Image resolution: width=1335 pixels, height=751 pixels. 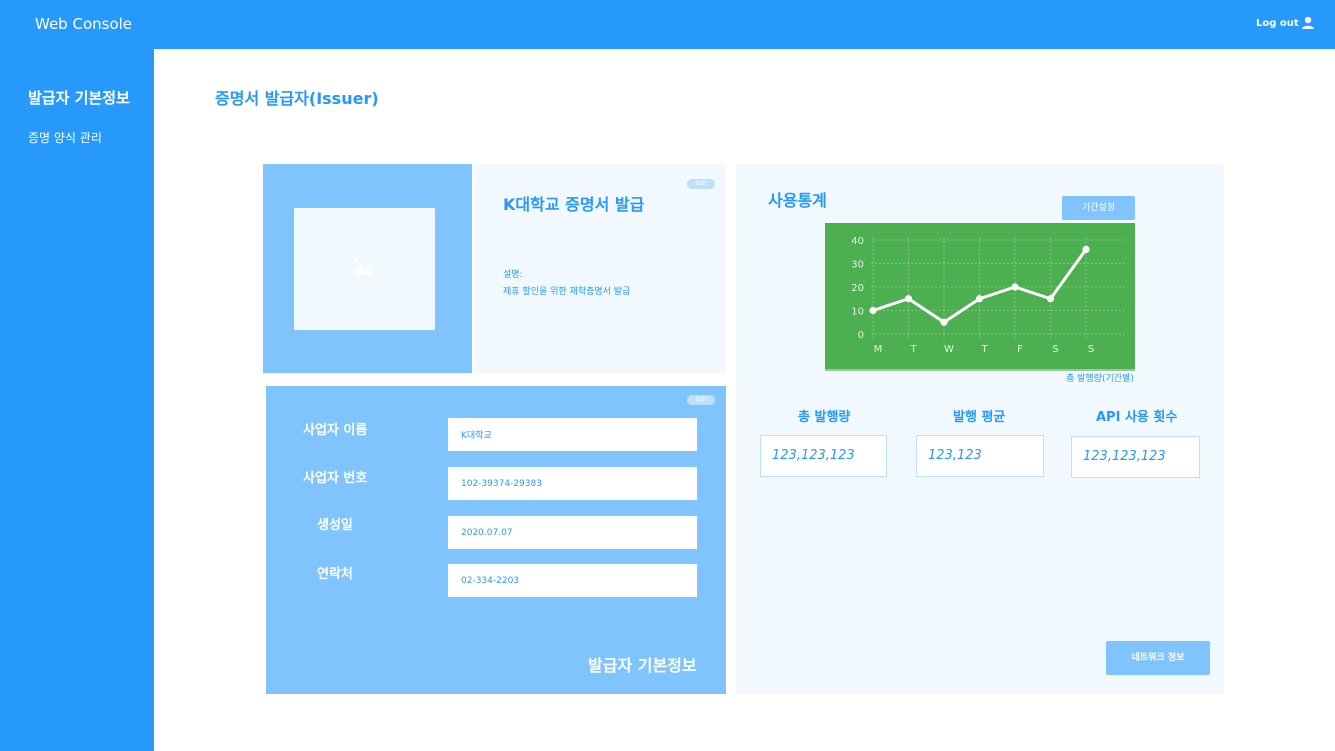 What do you see at coordinates (572, 532) in the screenshot?
I see `created-date-field` at bounding box center [572, 532].